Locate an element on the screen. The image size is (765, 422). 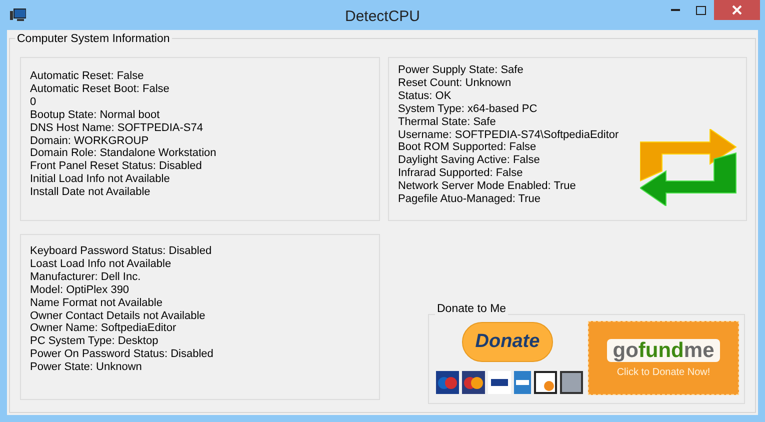
info-line: Infrarad Supported: False is located at coordinates (460, 173).